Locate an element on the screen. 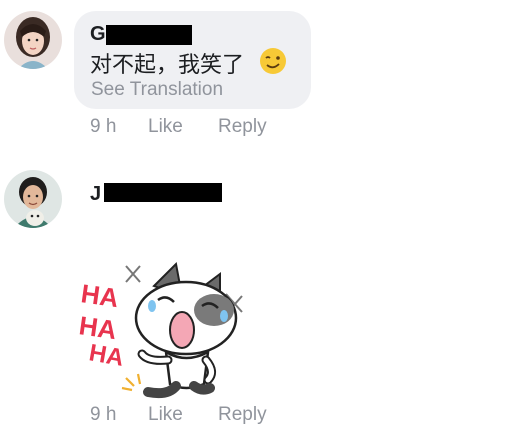  sticker-ha-1: HA is located at coordinates (100, 295).